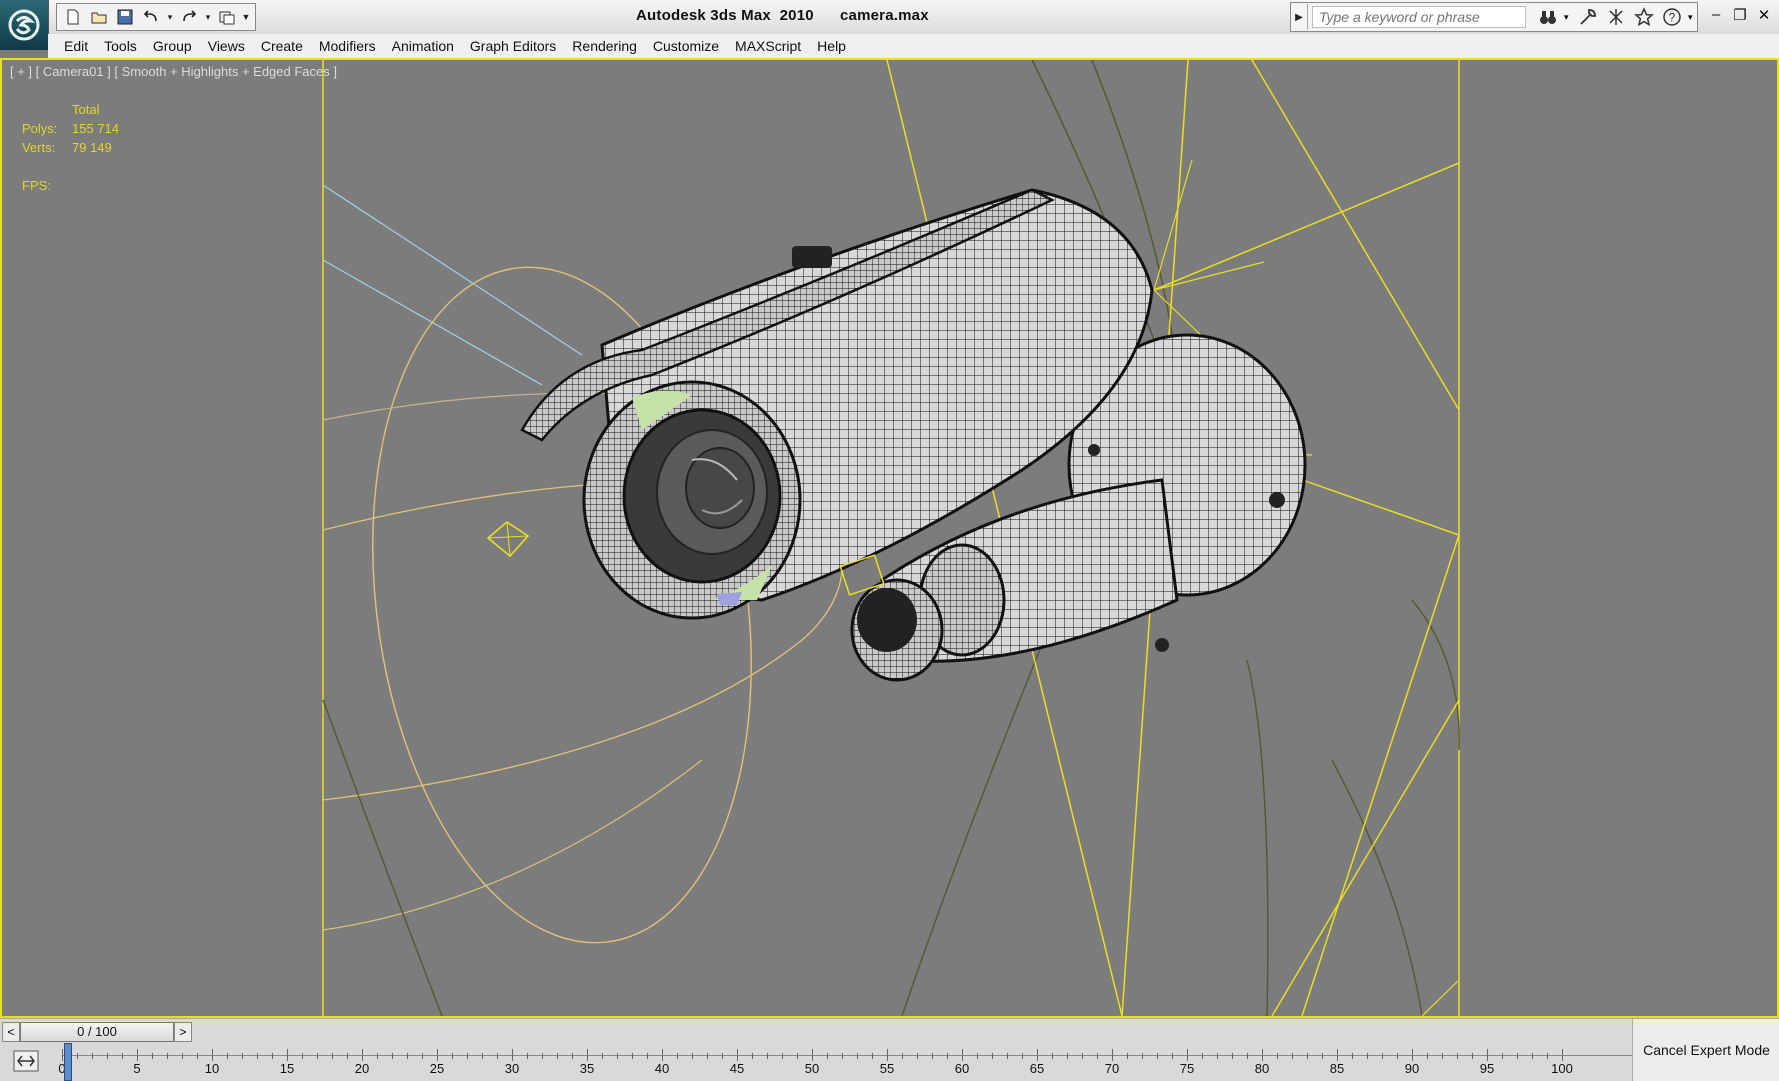 The image size is (1779, 1081). Describe the element at coordinates (508, 539) in the screenshot. I see `omni-light-gizmo` at that location.